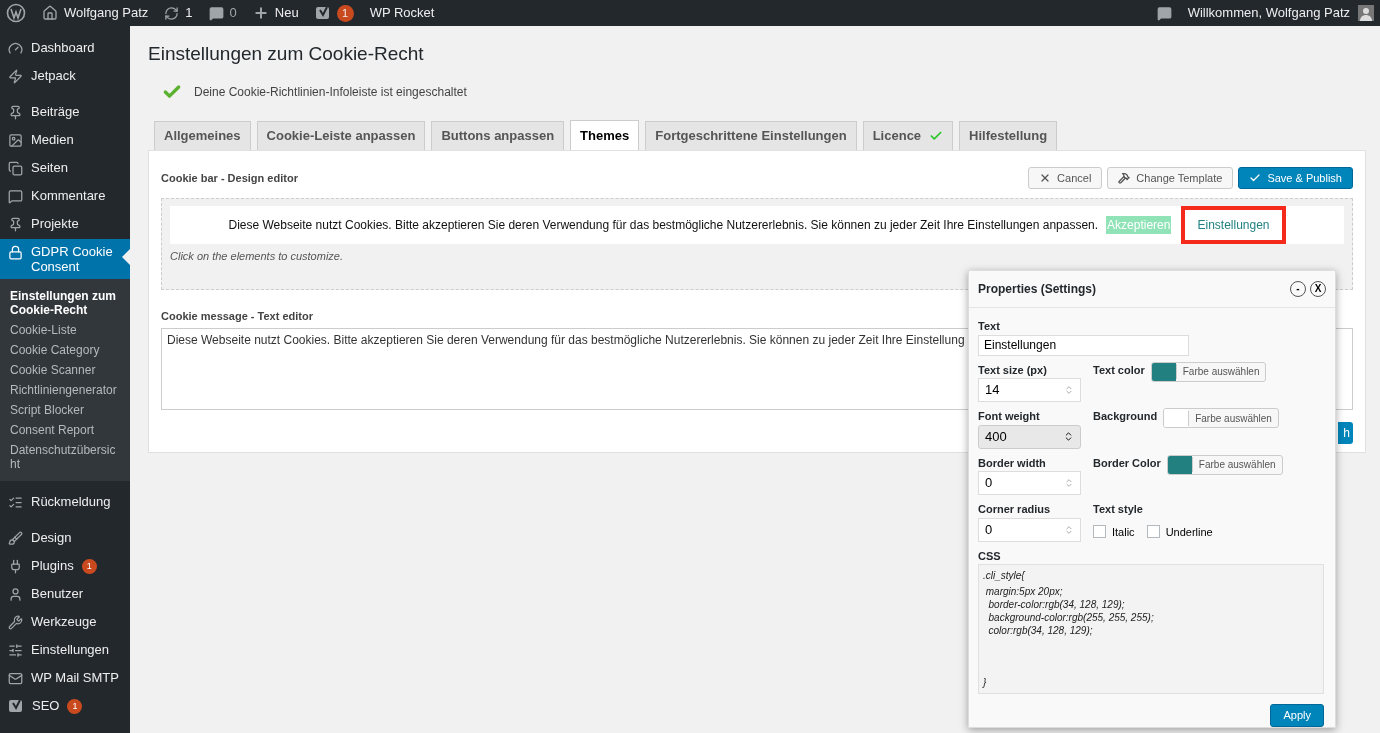 This screenshot has width=1380, height=733. What do you see at coordinates (65, 679) in the screenshot?
I see `sidebar-item: WP Mail SMTP` at bounding box center [65, 679].